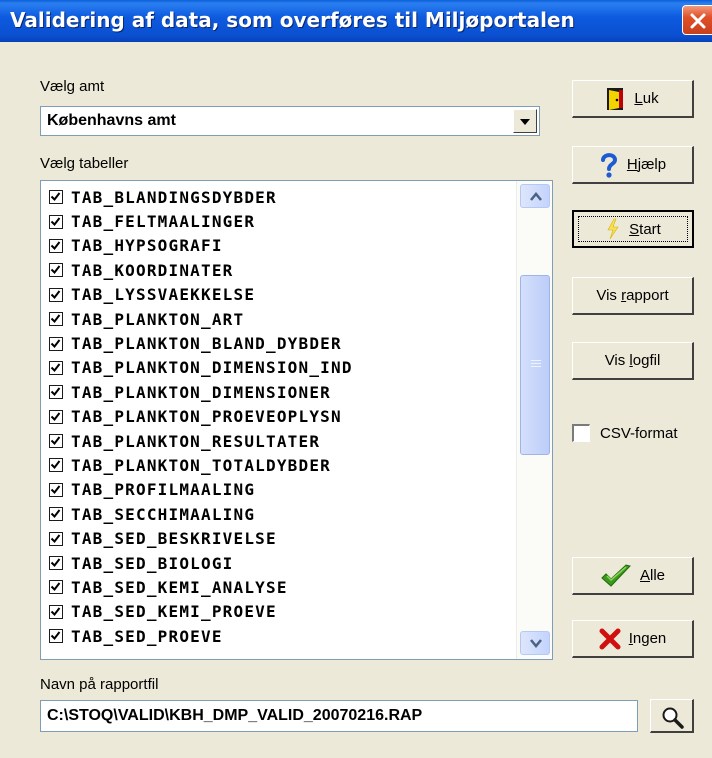  Describe the element at coordinates (278, 270) in the screenshot. I see `list-item: TAB_KOORDINATER` at that location.